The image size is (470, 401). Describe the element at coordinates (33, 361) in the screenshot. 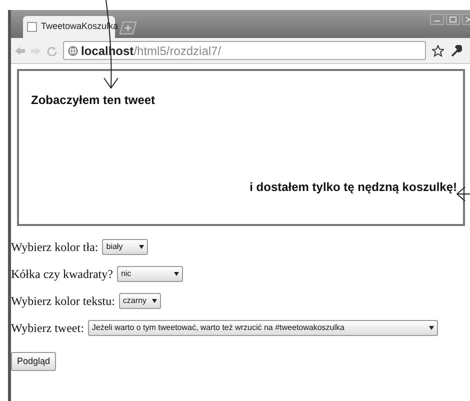

I see `preview-button: Podgląd` at that location.